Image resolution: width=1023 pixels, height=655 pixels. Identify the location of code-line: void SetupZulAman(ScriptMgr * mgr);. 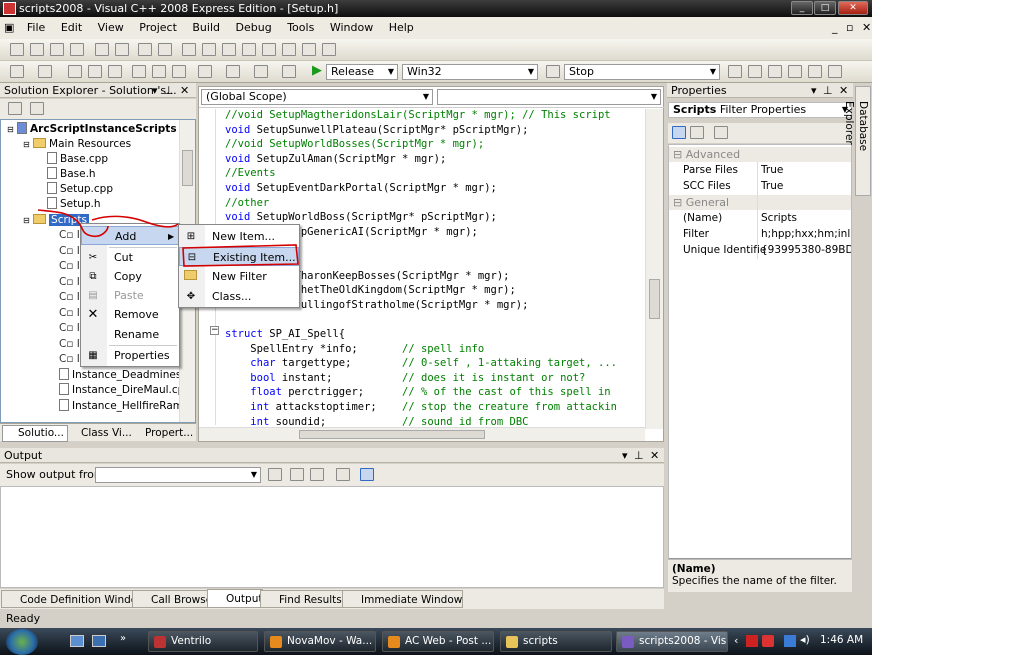
(335, 159).